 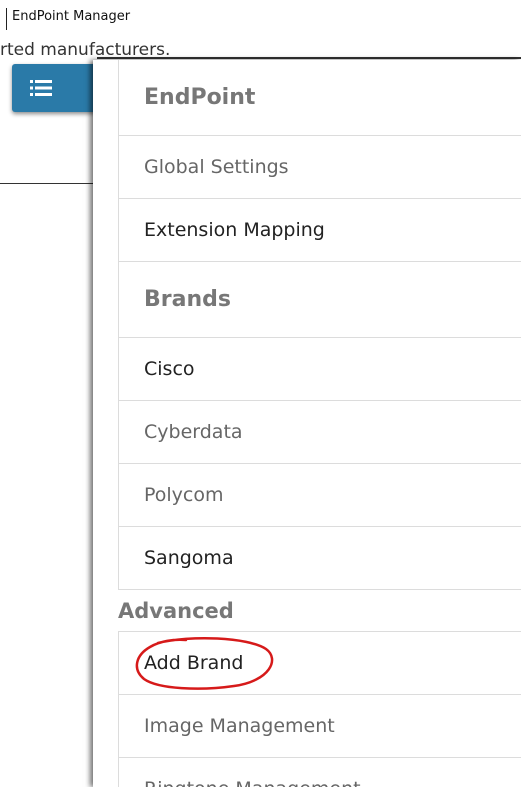 I want to click on menu-item-brand-cyberdata: Cyberdata, so click(x=319, y=432).